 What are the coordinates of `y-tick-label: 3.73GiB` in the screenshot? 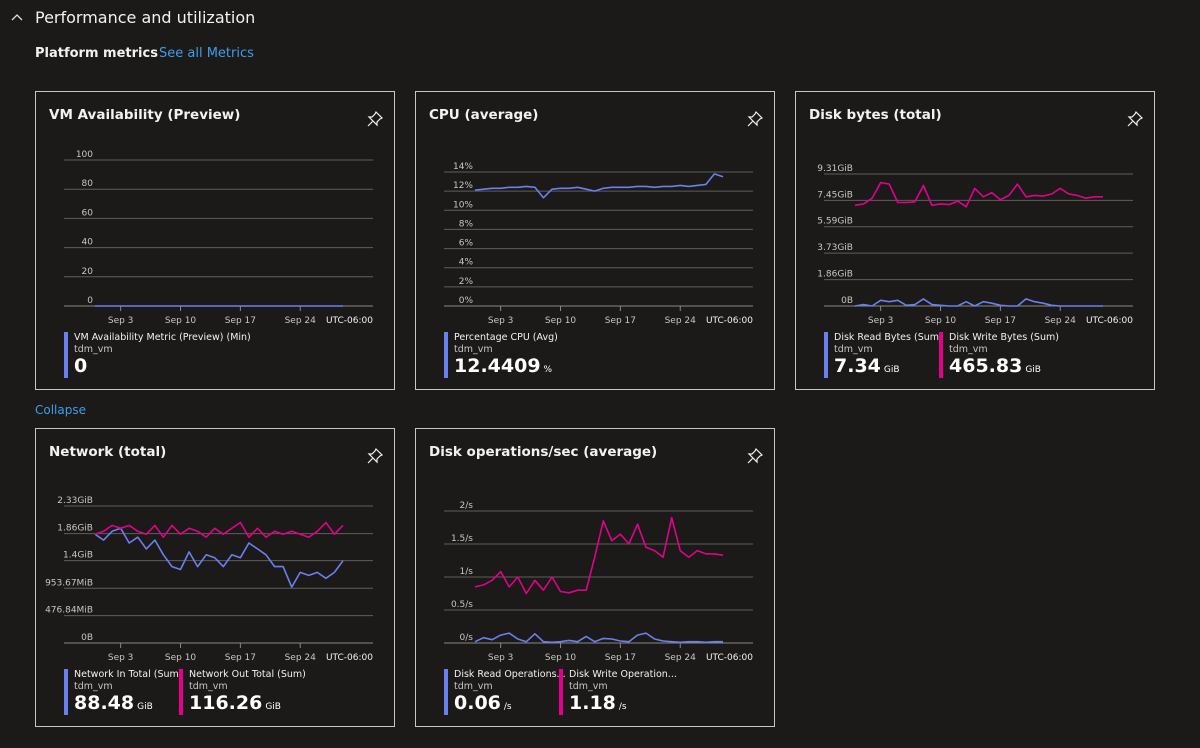 It's located at (835, 248).